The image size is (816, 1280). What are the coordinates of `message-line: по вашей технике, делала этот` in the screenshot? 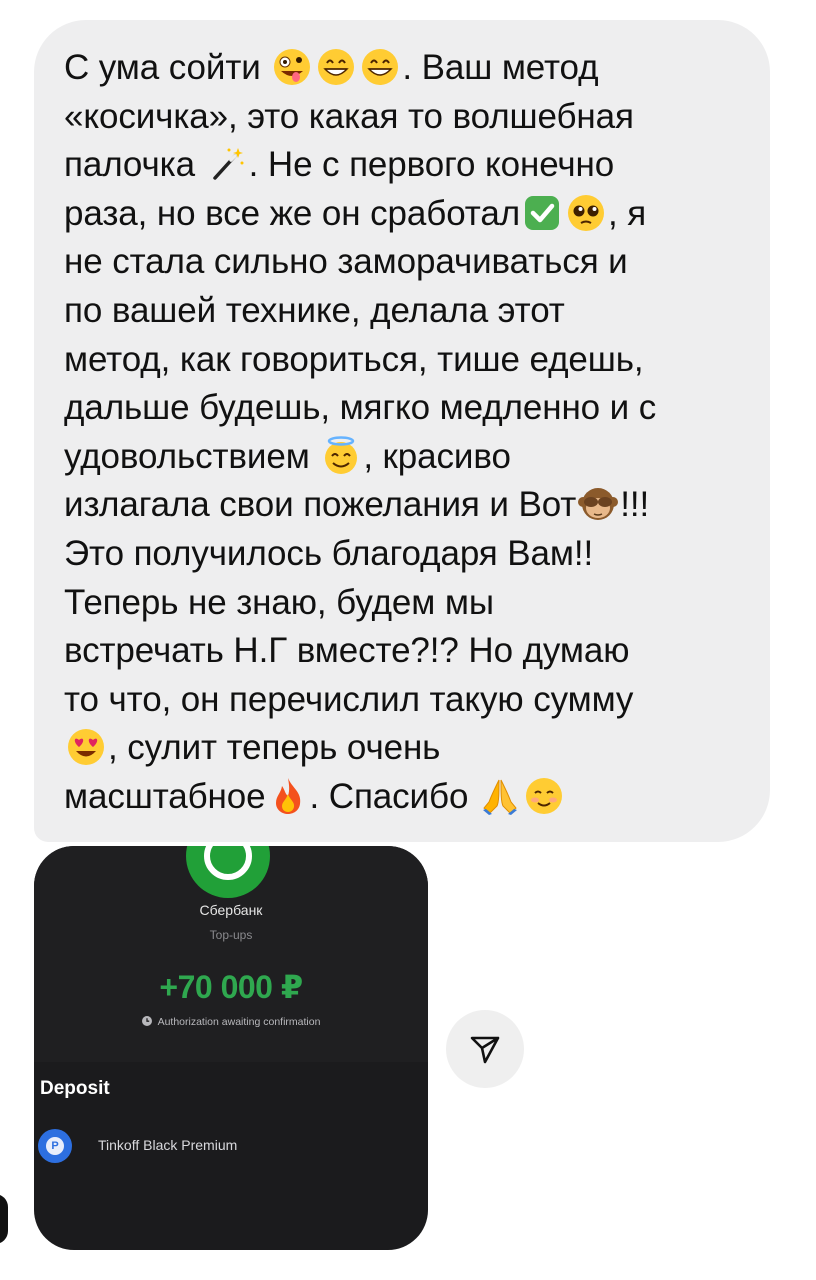 It's located at (403, 311).